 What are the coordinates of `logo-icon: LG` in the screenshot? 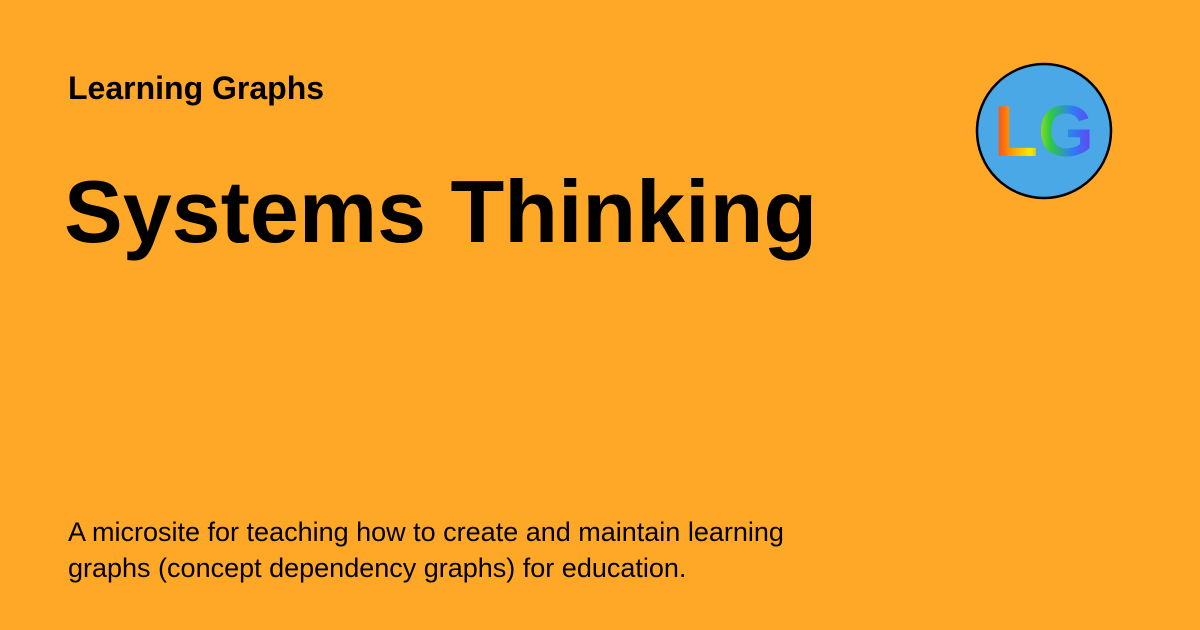 It's located at (1044, 131).